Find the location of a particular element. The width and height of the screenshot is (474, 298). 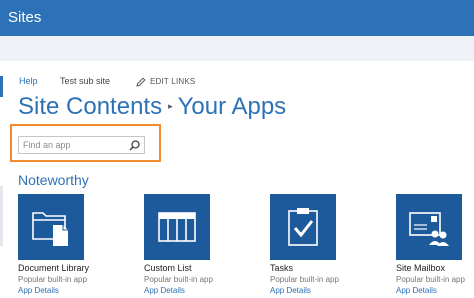

top-nav-test-sub-site-link: Test sub site is located at coordinates (85, 81).